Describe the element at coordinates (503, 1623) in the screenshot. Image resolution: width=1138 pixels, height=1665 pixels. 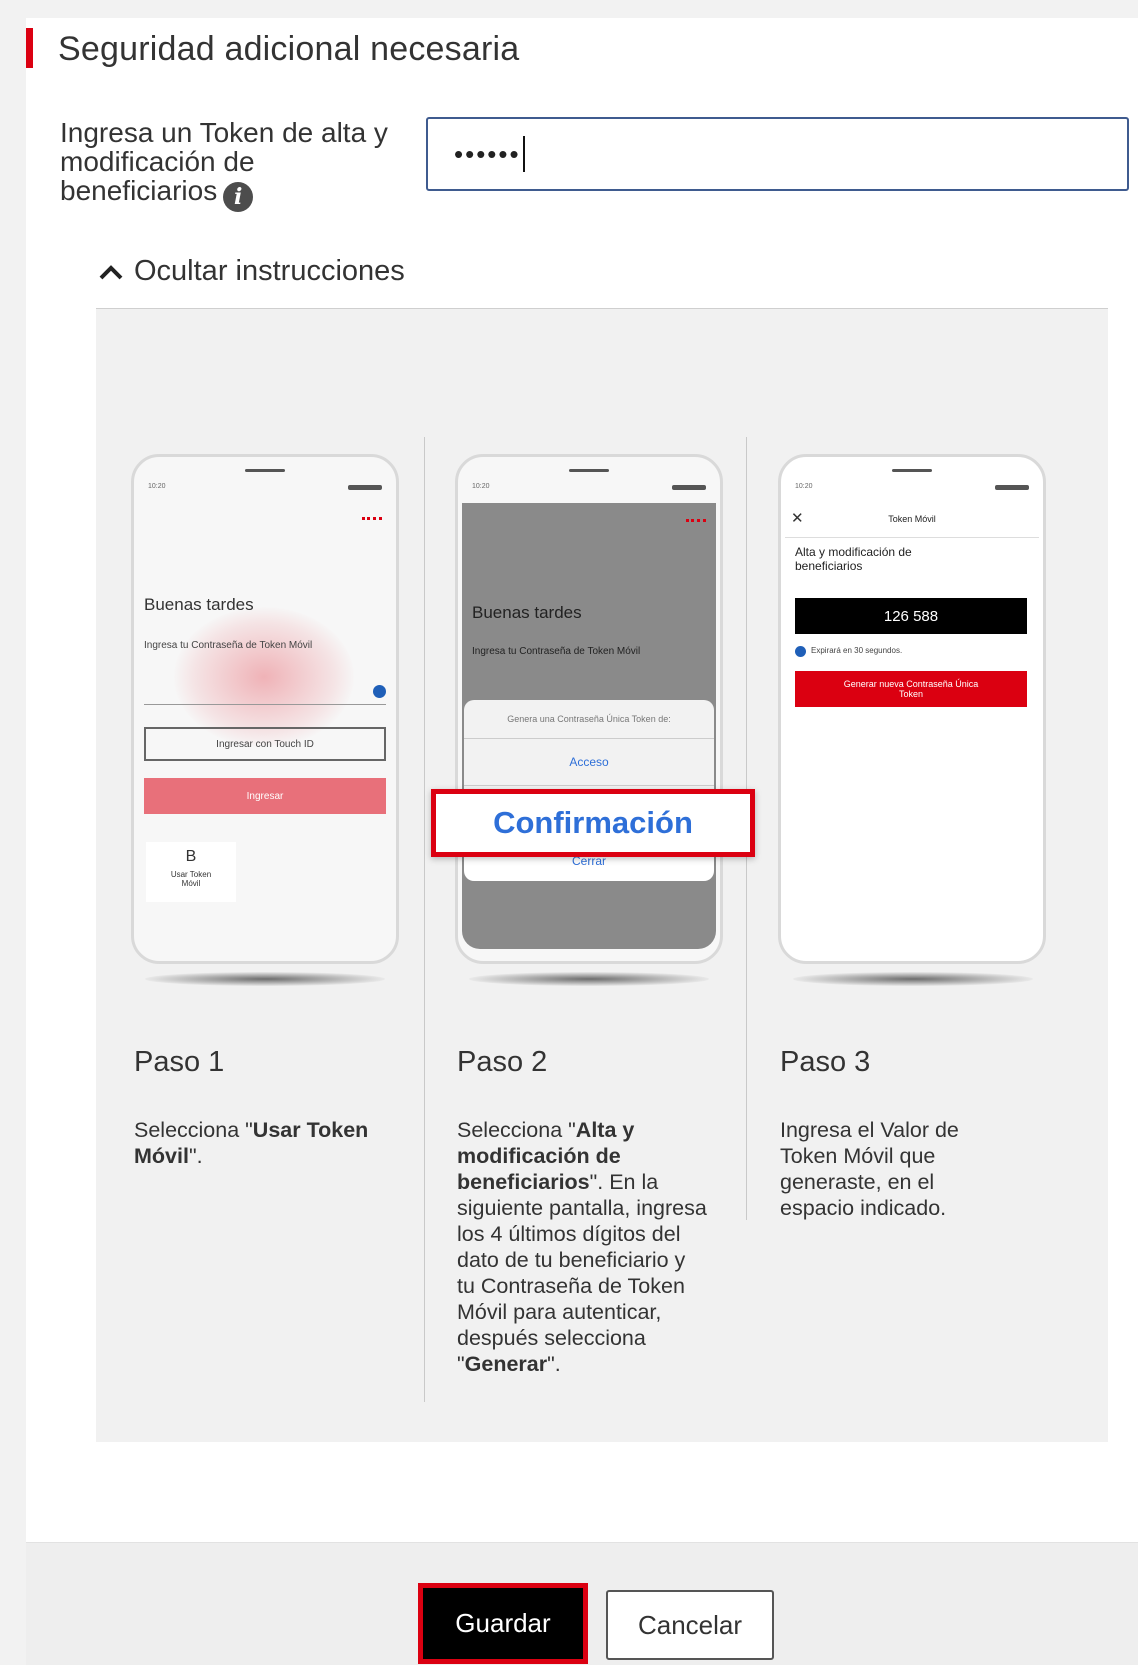
I see `save-button: Guardar` at that location.